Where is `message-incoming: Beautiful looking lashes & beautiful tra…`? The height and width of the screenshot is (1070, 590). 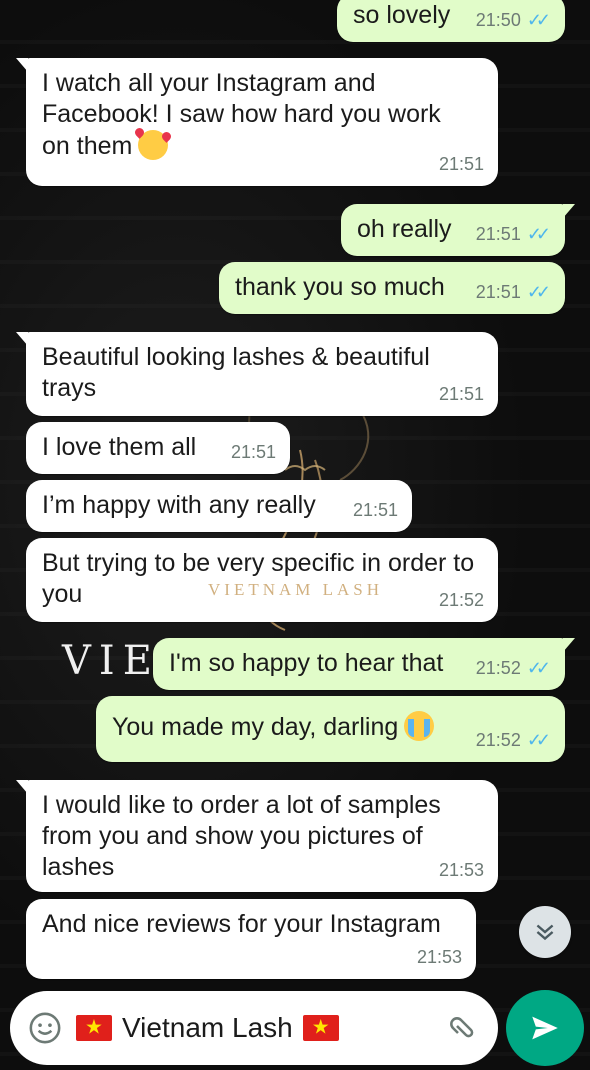 message-incoming: Beautiful looking lashes & beautiful tra… is located at coordinates (257, 374).